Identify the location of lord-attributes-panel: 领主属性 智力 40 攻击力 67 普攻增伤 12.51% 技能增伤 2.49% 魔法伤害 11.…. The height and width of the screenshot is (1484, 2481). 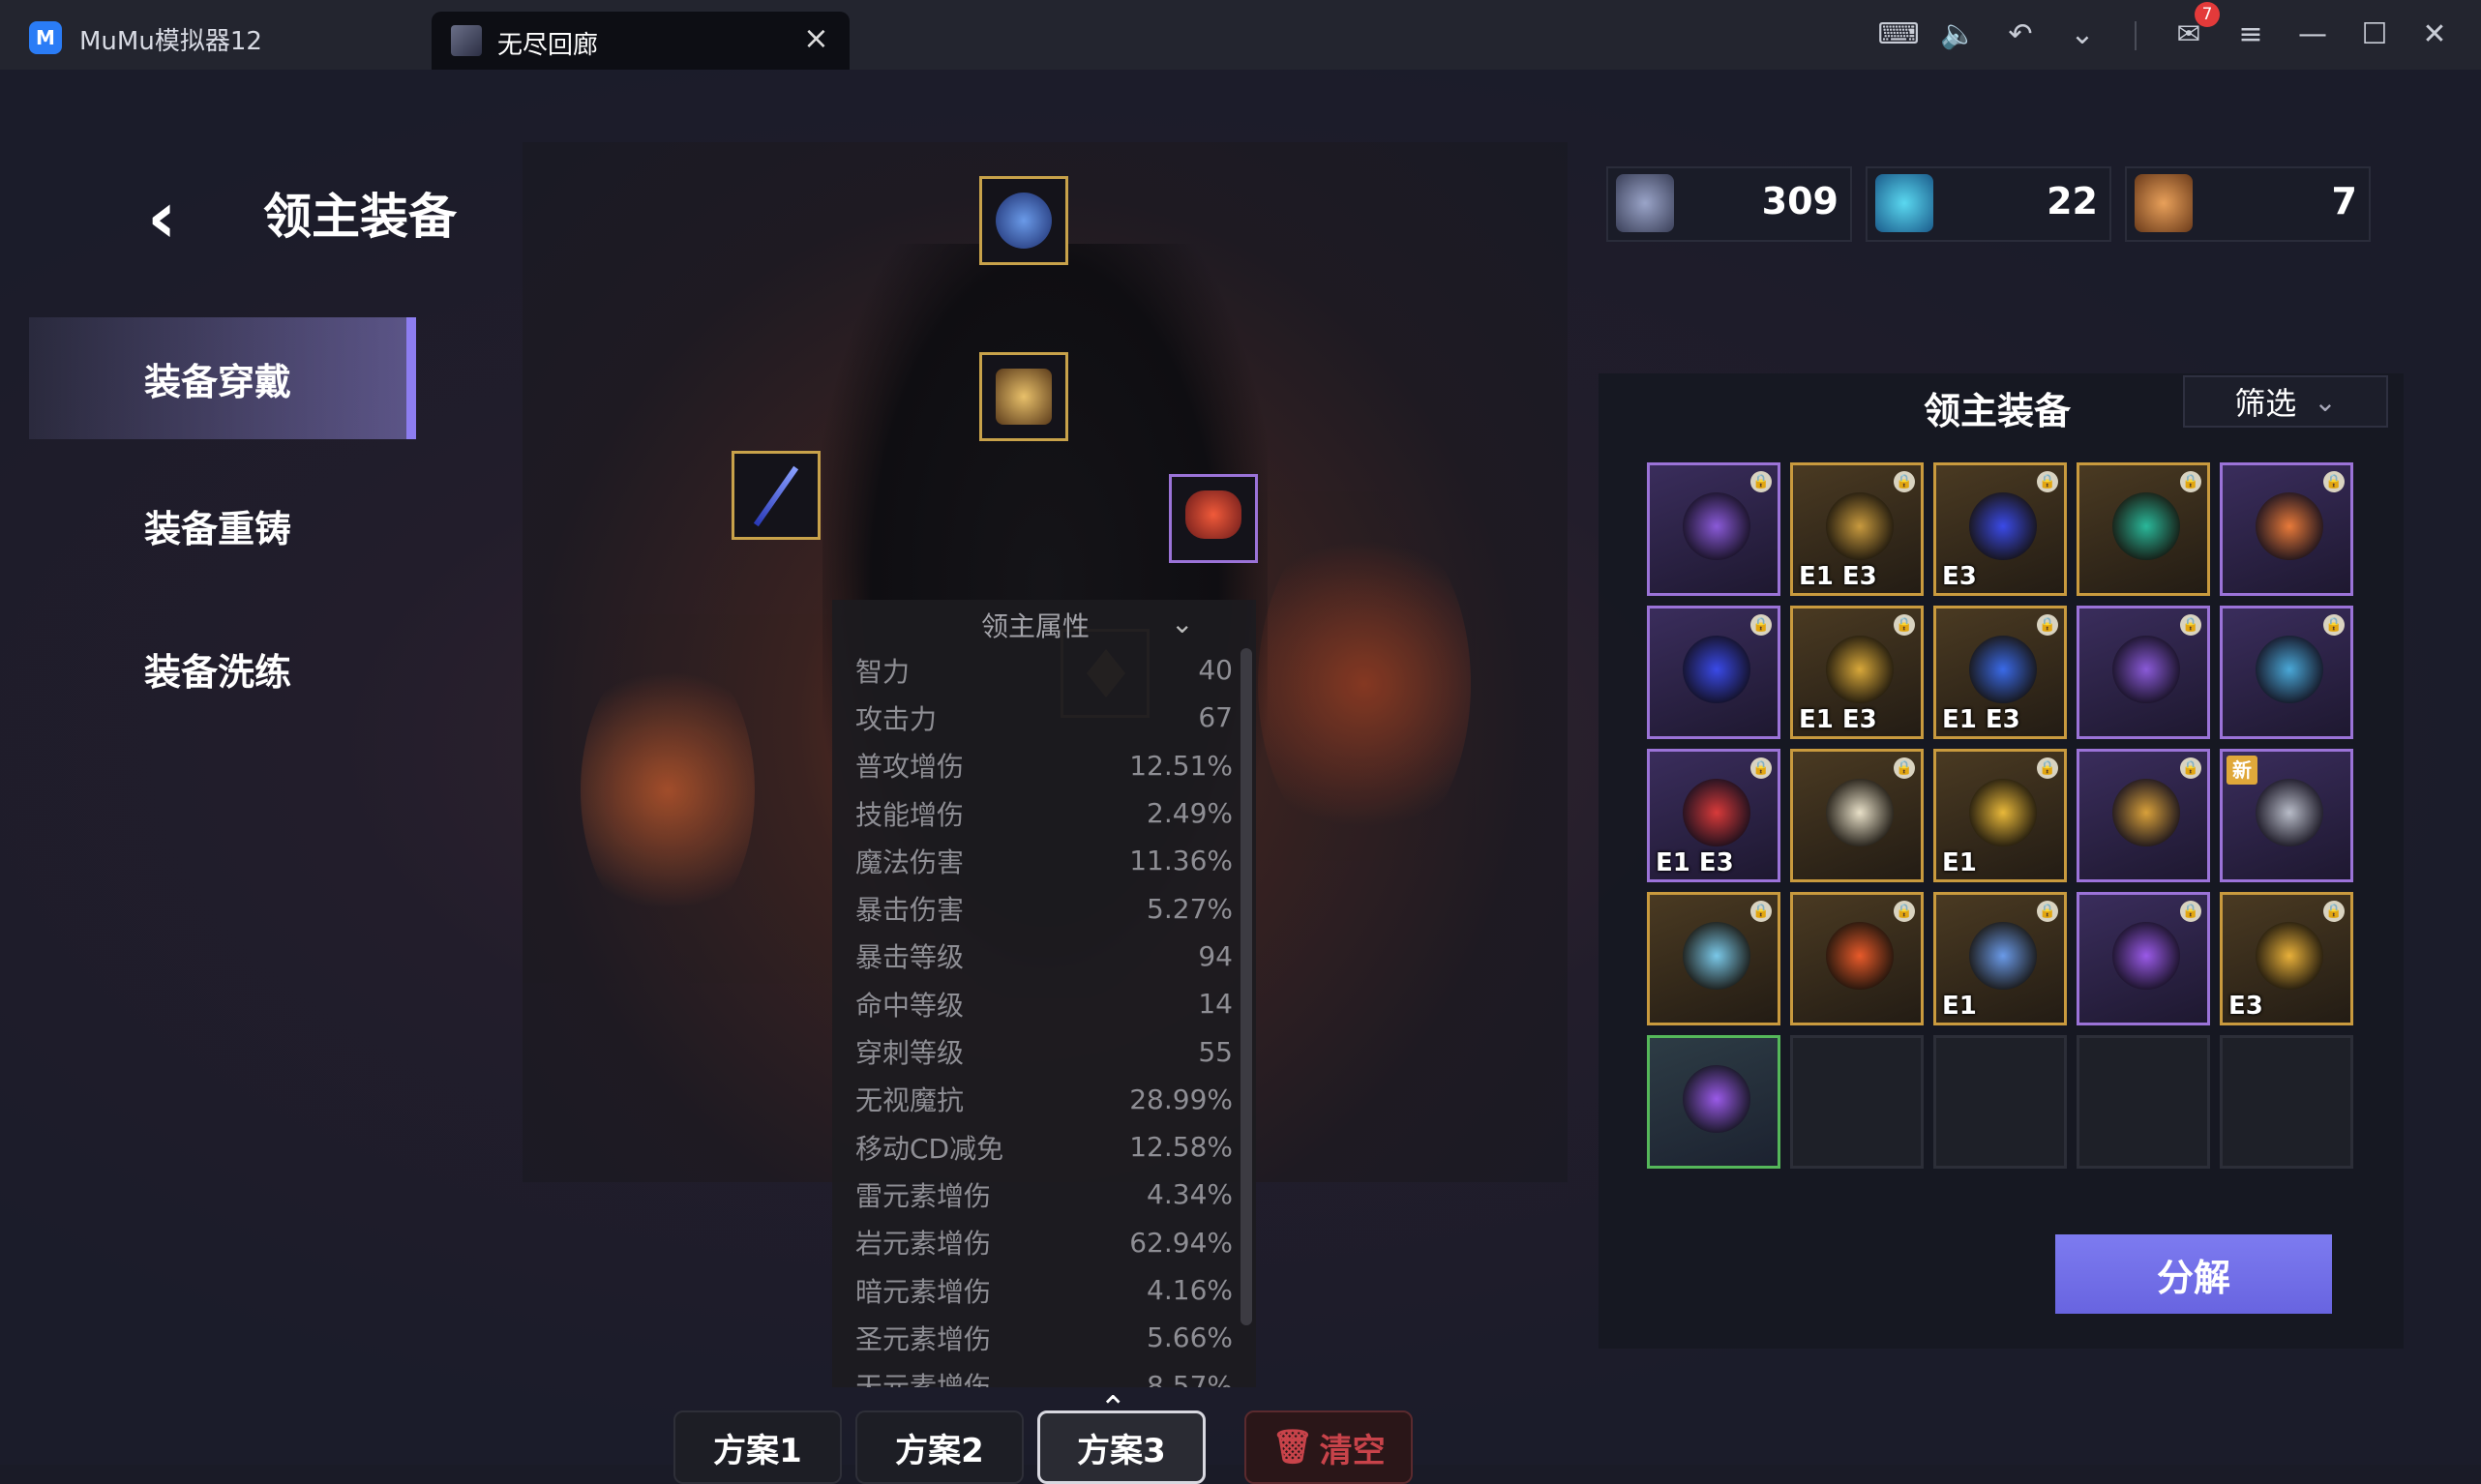
(1044, 993).